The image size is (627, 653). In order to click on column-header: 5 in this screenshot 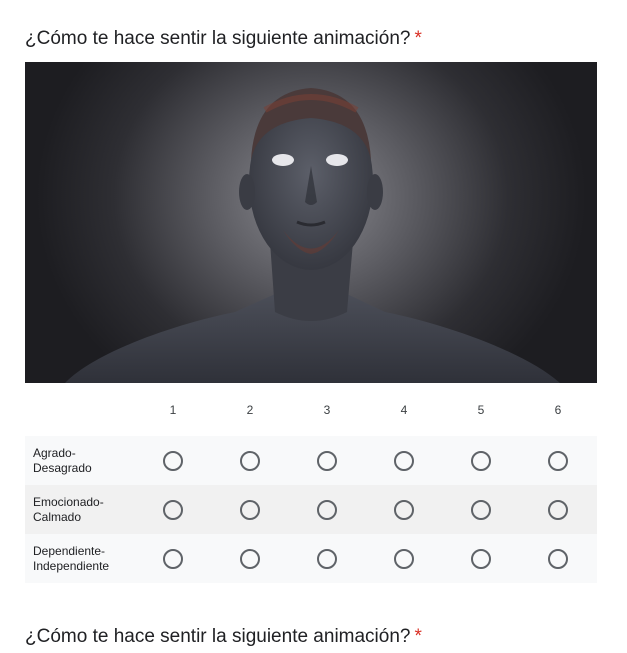, I will do `click(481, 410)`.